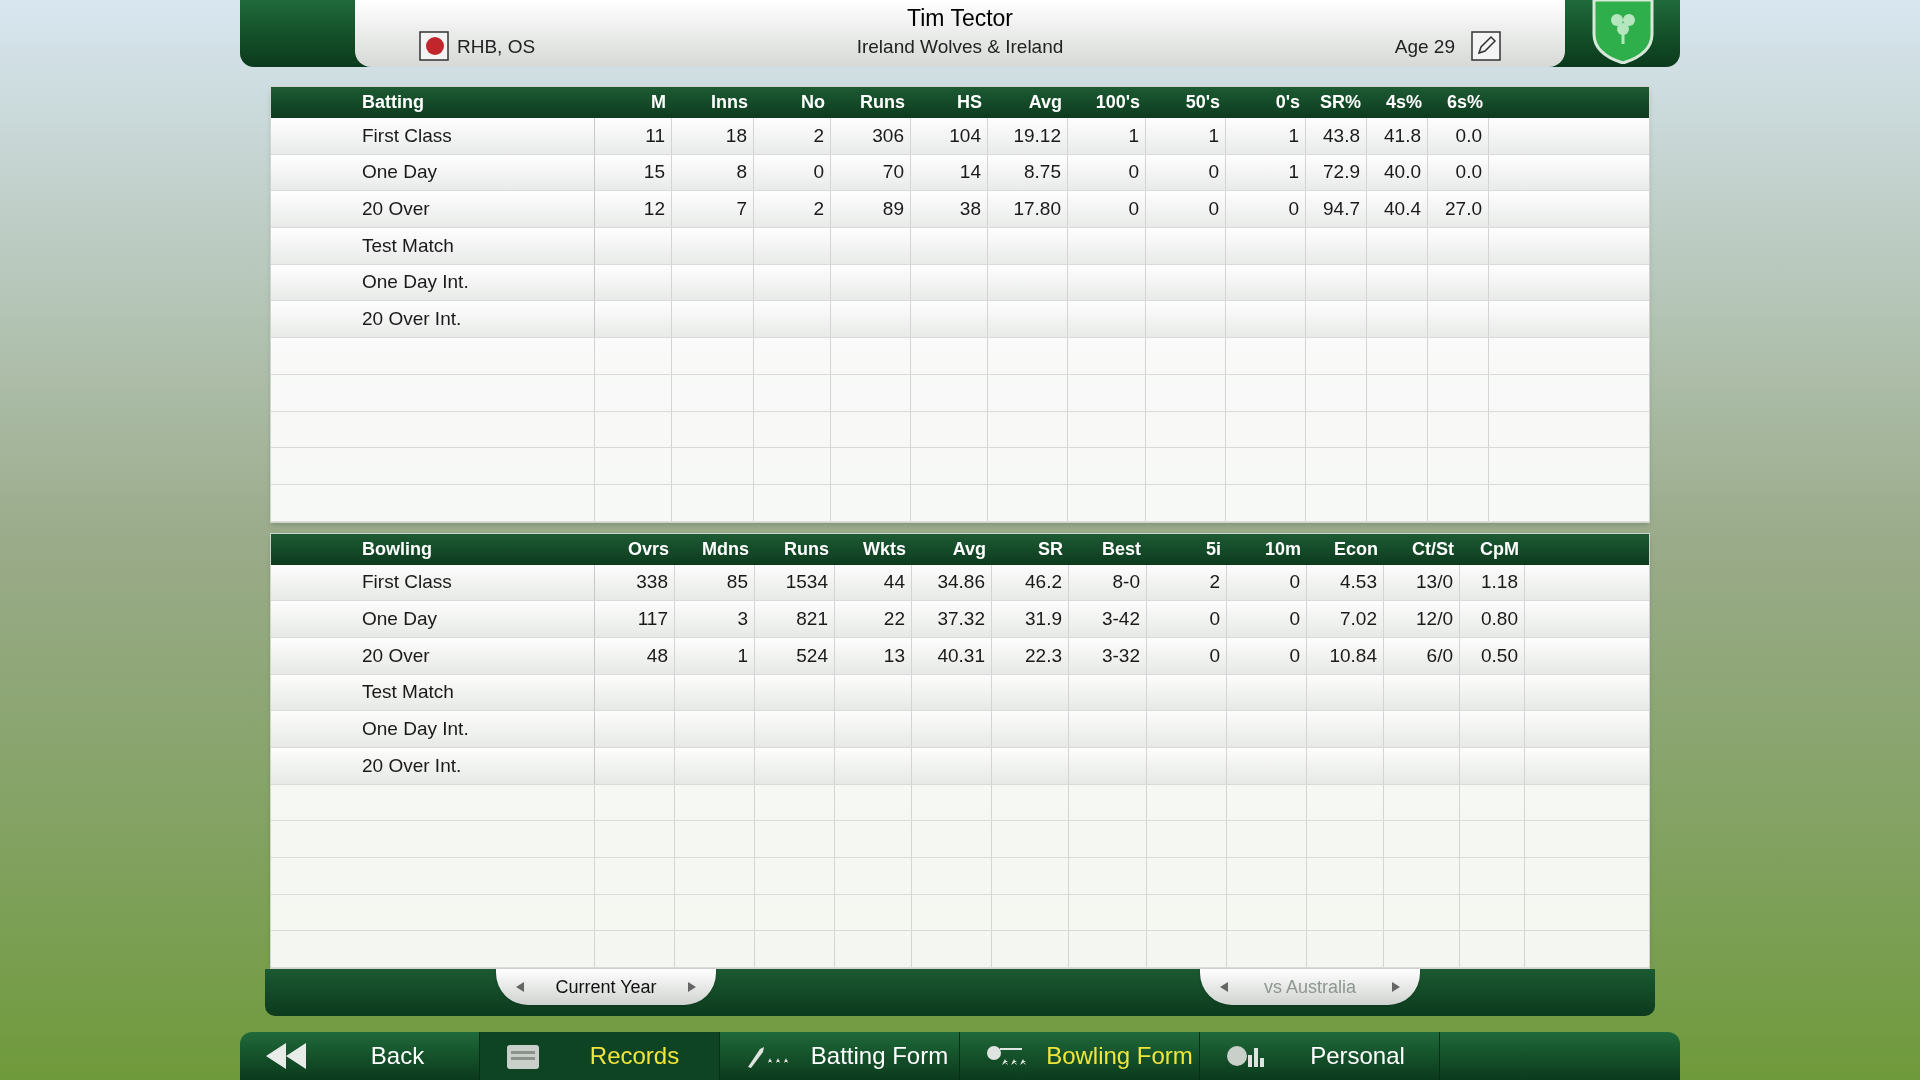 The image size is (1920, 1080). What do you see at coordinates (1126, 582) in the screenshot?
I see `table-cell-text: 8-0` at bounding box center [1126, 582].